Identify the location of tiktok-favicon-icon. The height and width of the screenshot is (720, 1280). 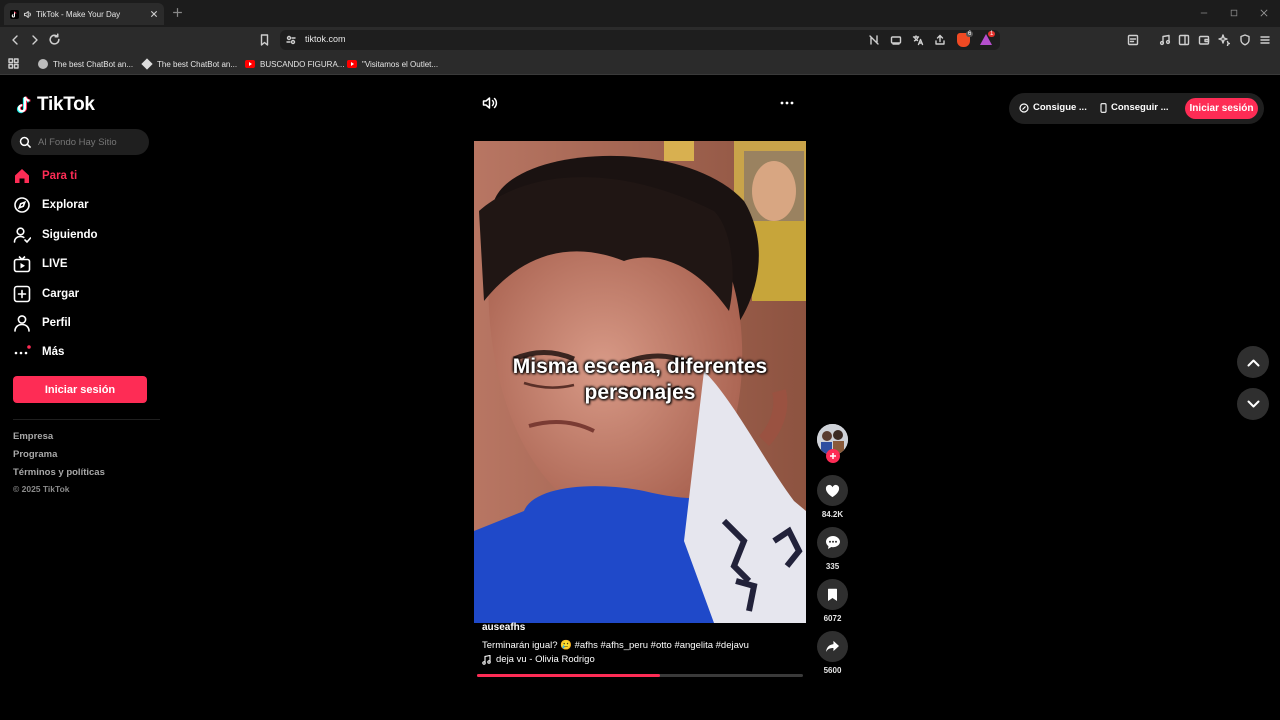
(14, 14).